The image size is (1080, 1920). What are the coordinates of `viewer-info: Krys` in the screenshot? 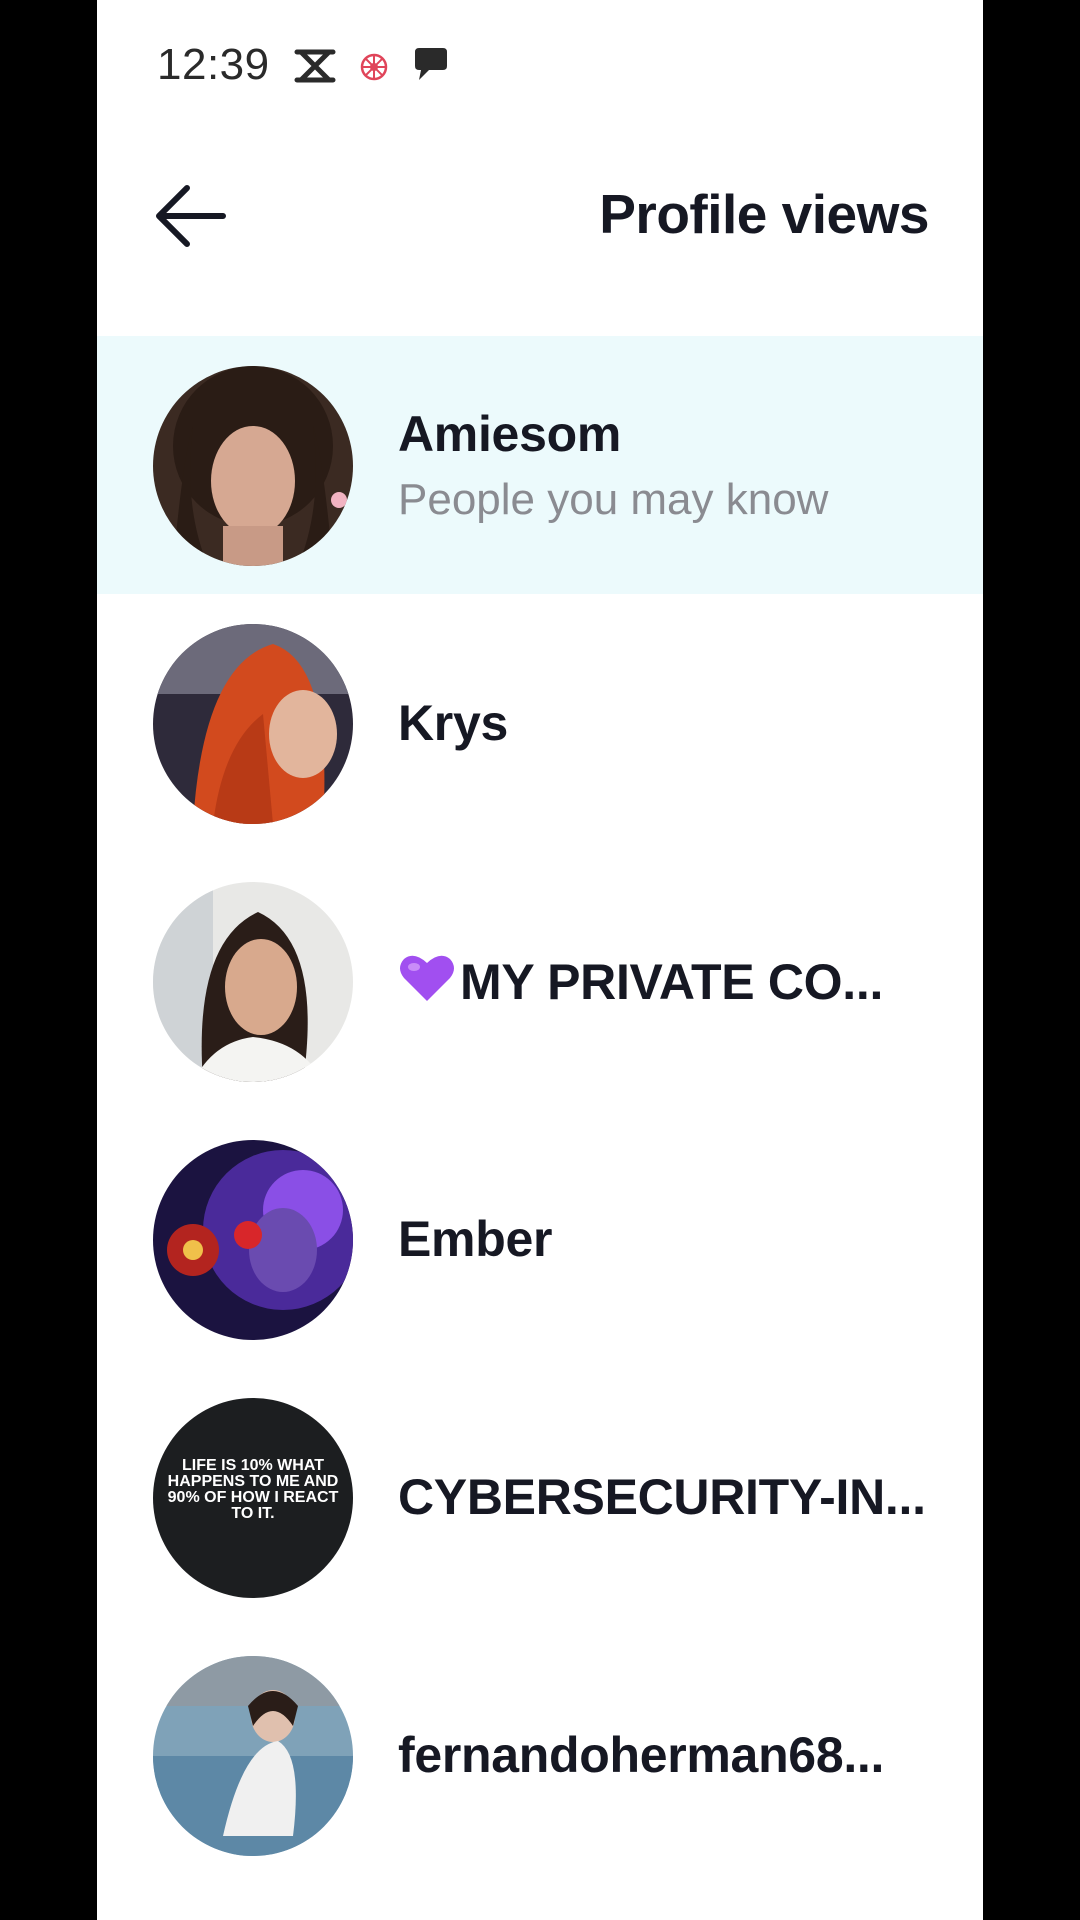 It's located at (675, 723).